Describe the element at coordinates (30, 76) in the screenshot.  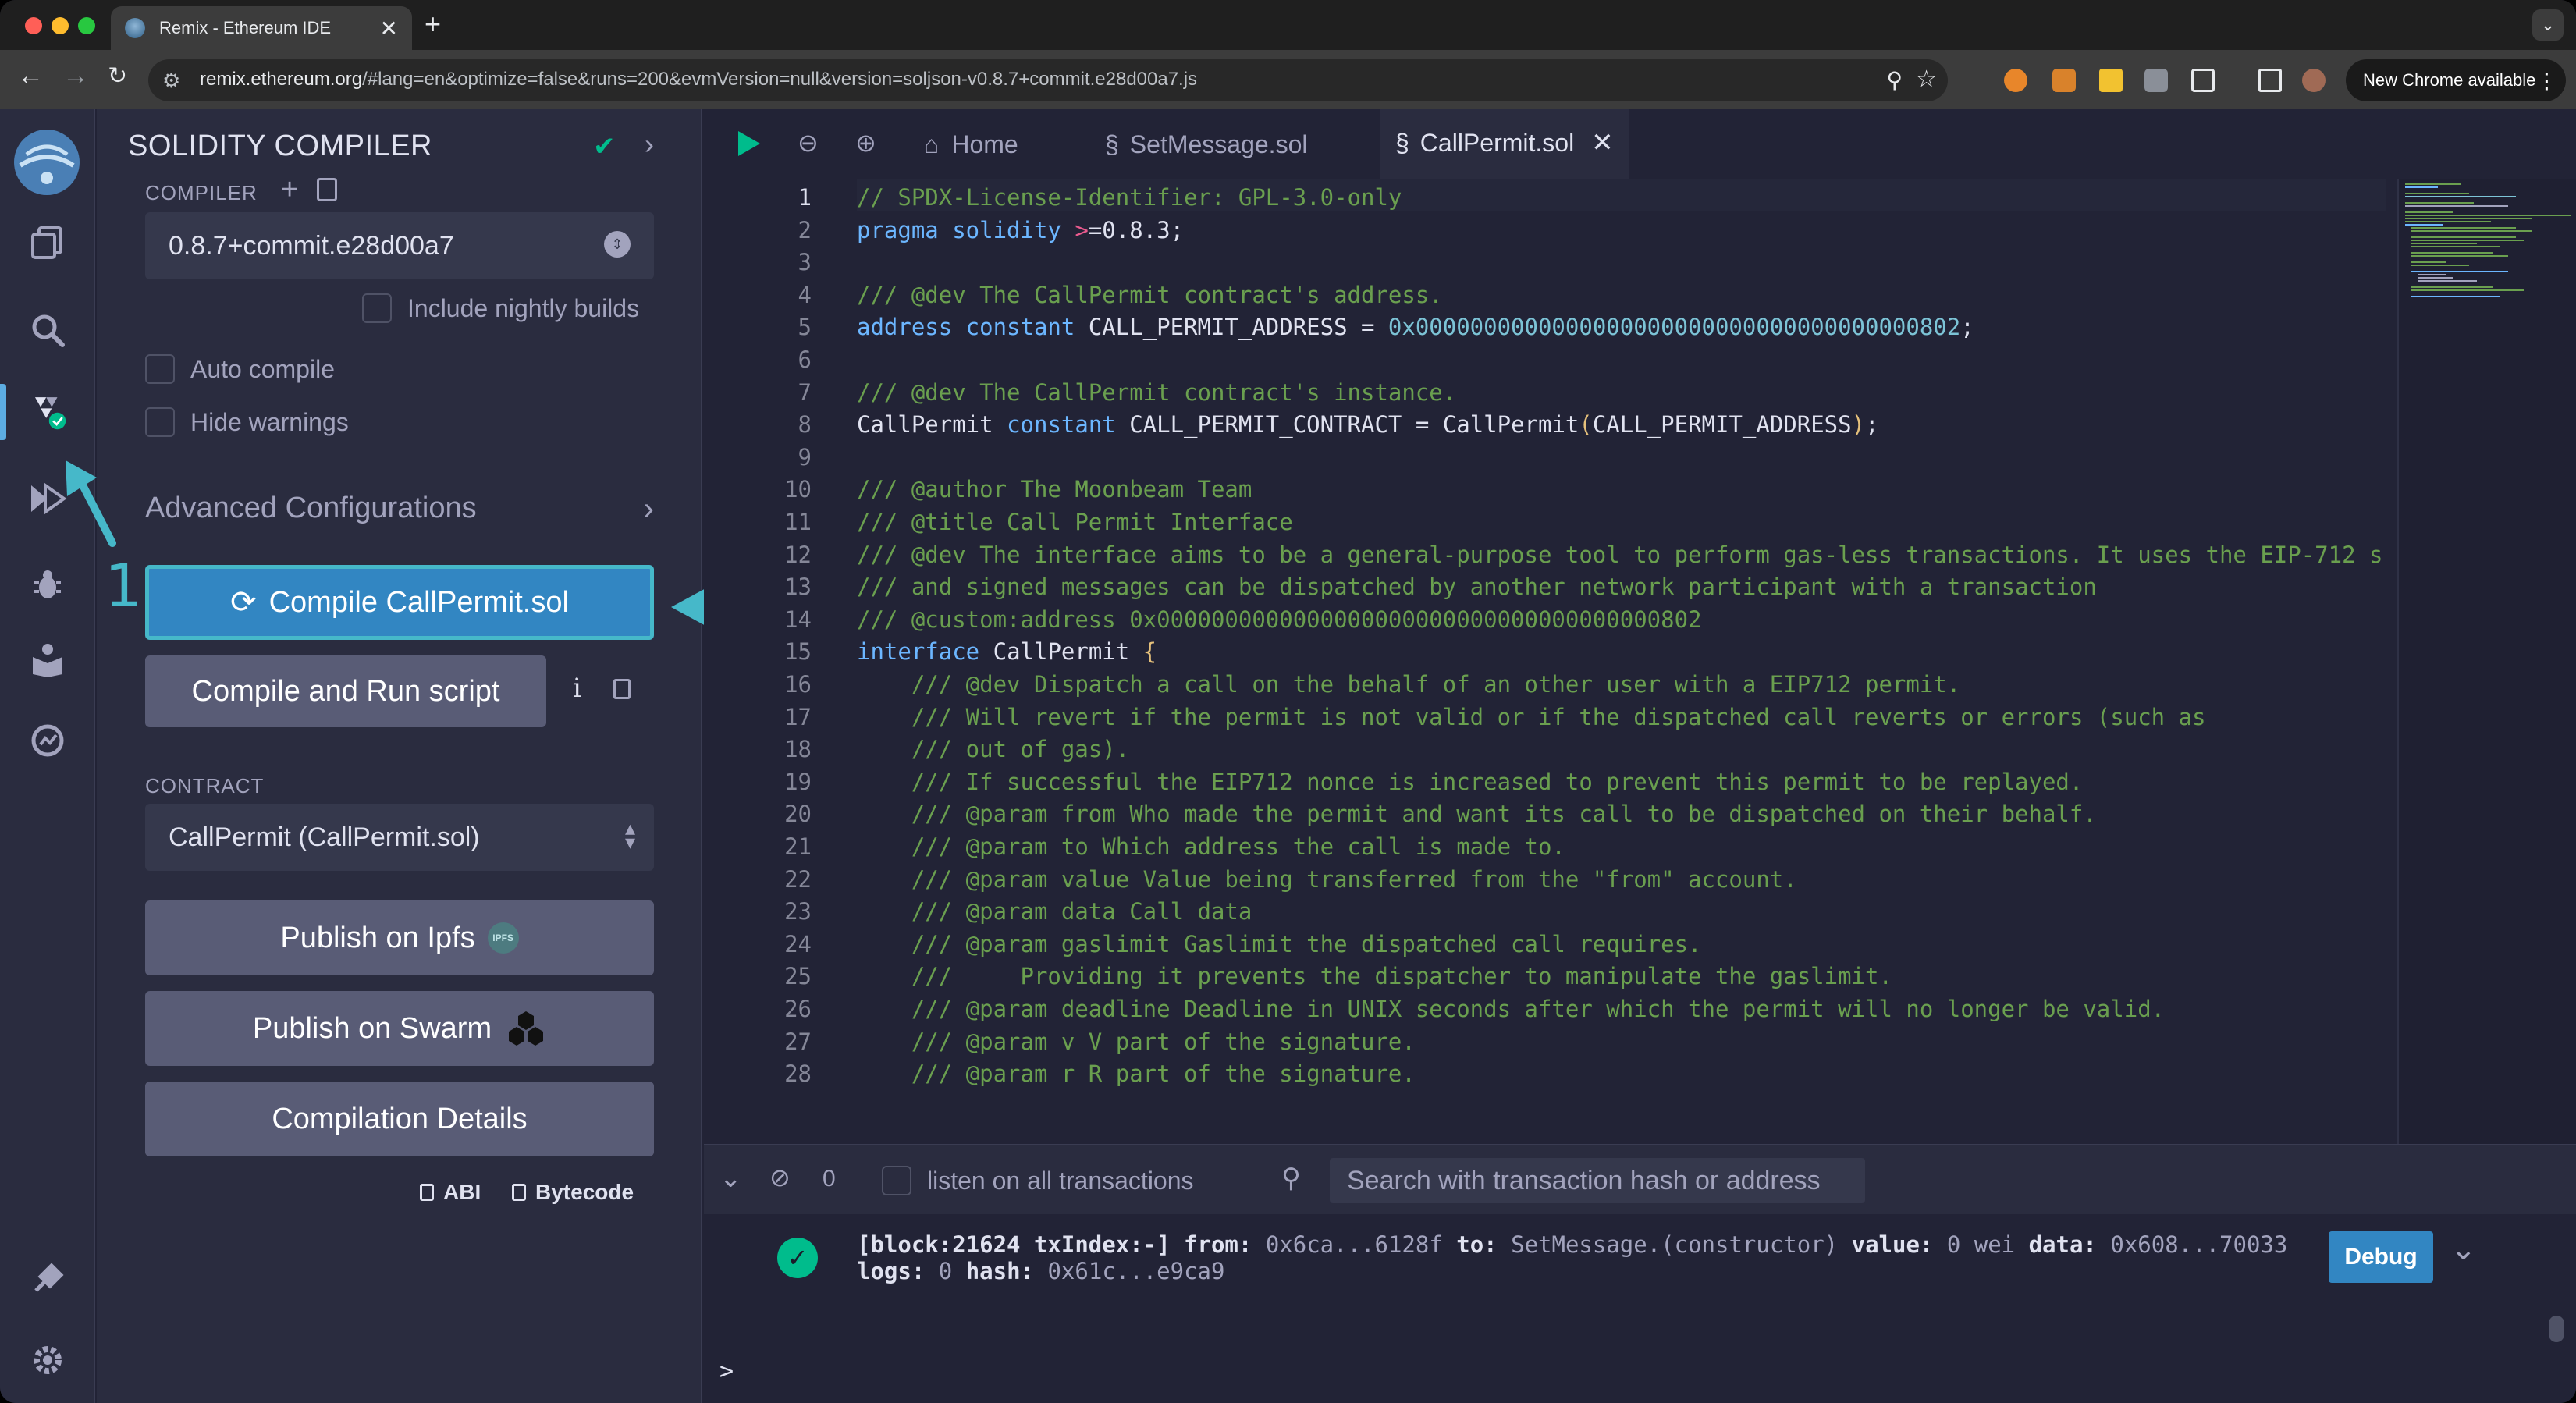
I see `back-arrow-icon: ←` at that location.